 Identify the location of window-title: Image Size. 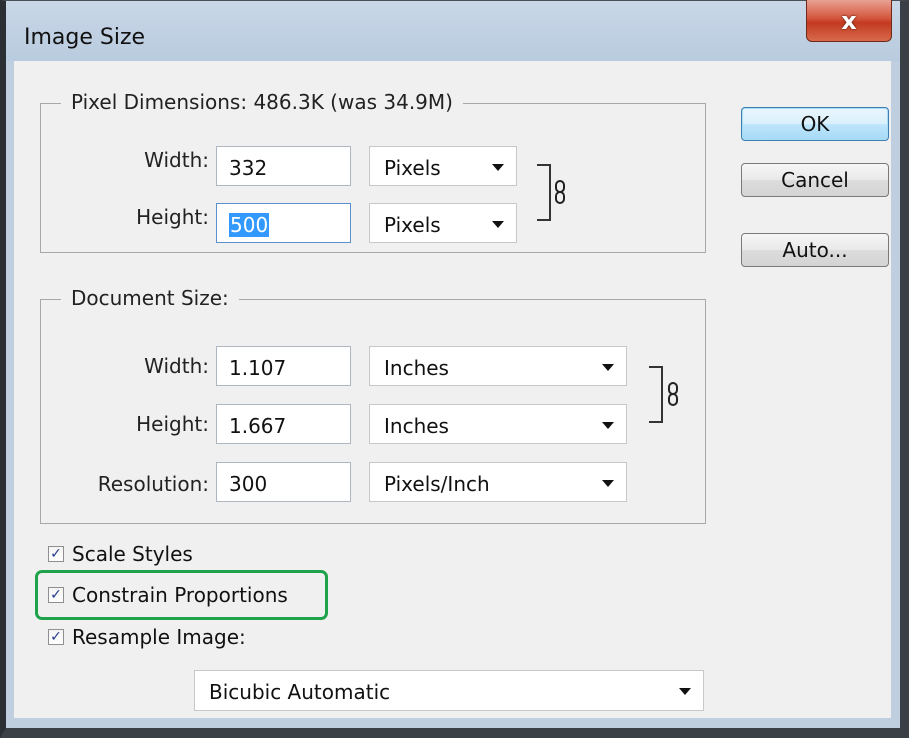
(85, 37).